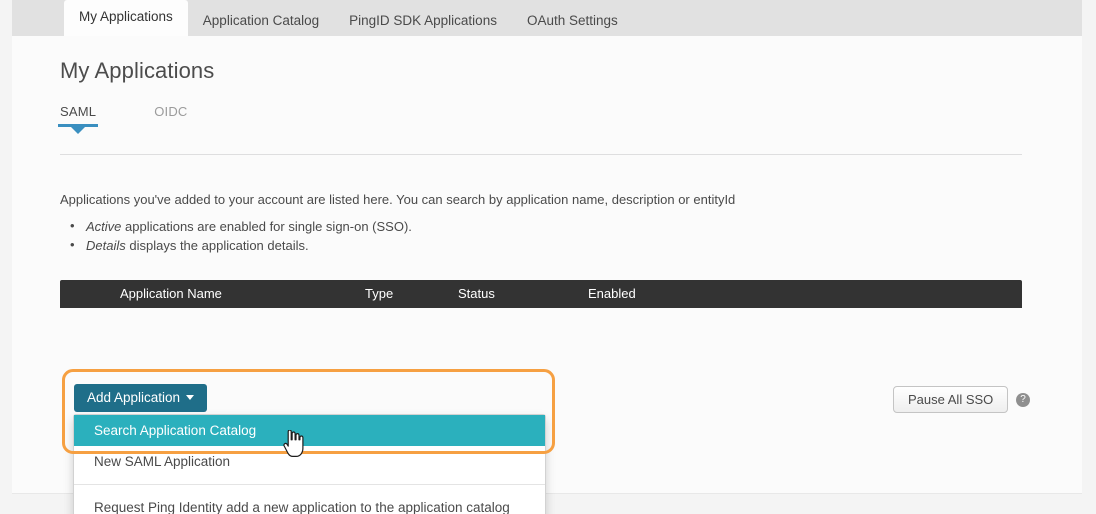 The image size is (1096, 514). Describe the element at coordinates (152, 119) in the screenshot. I see `protocol-subtabs: SAML OIDC` at that location.